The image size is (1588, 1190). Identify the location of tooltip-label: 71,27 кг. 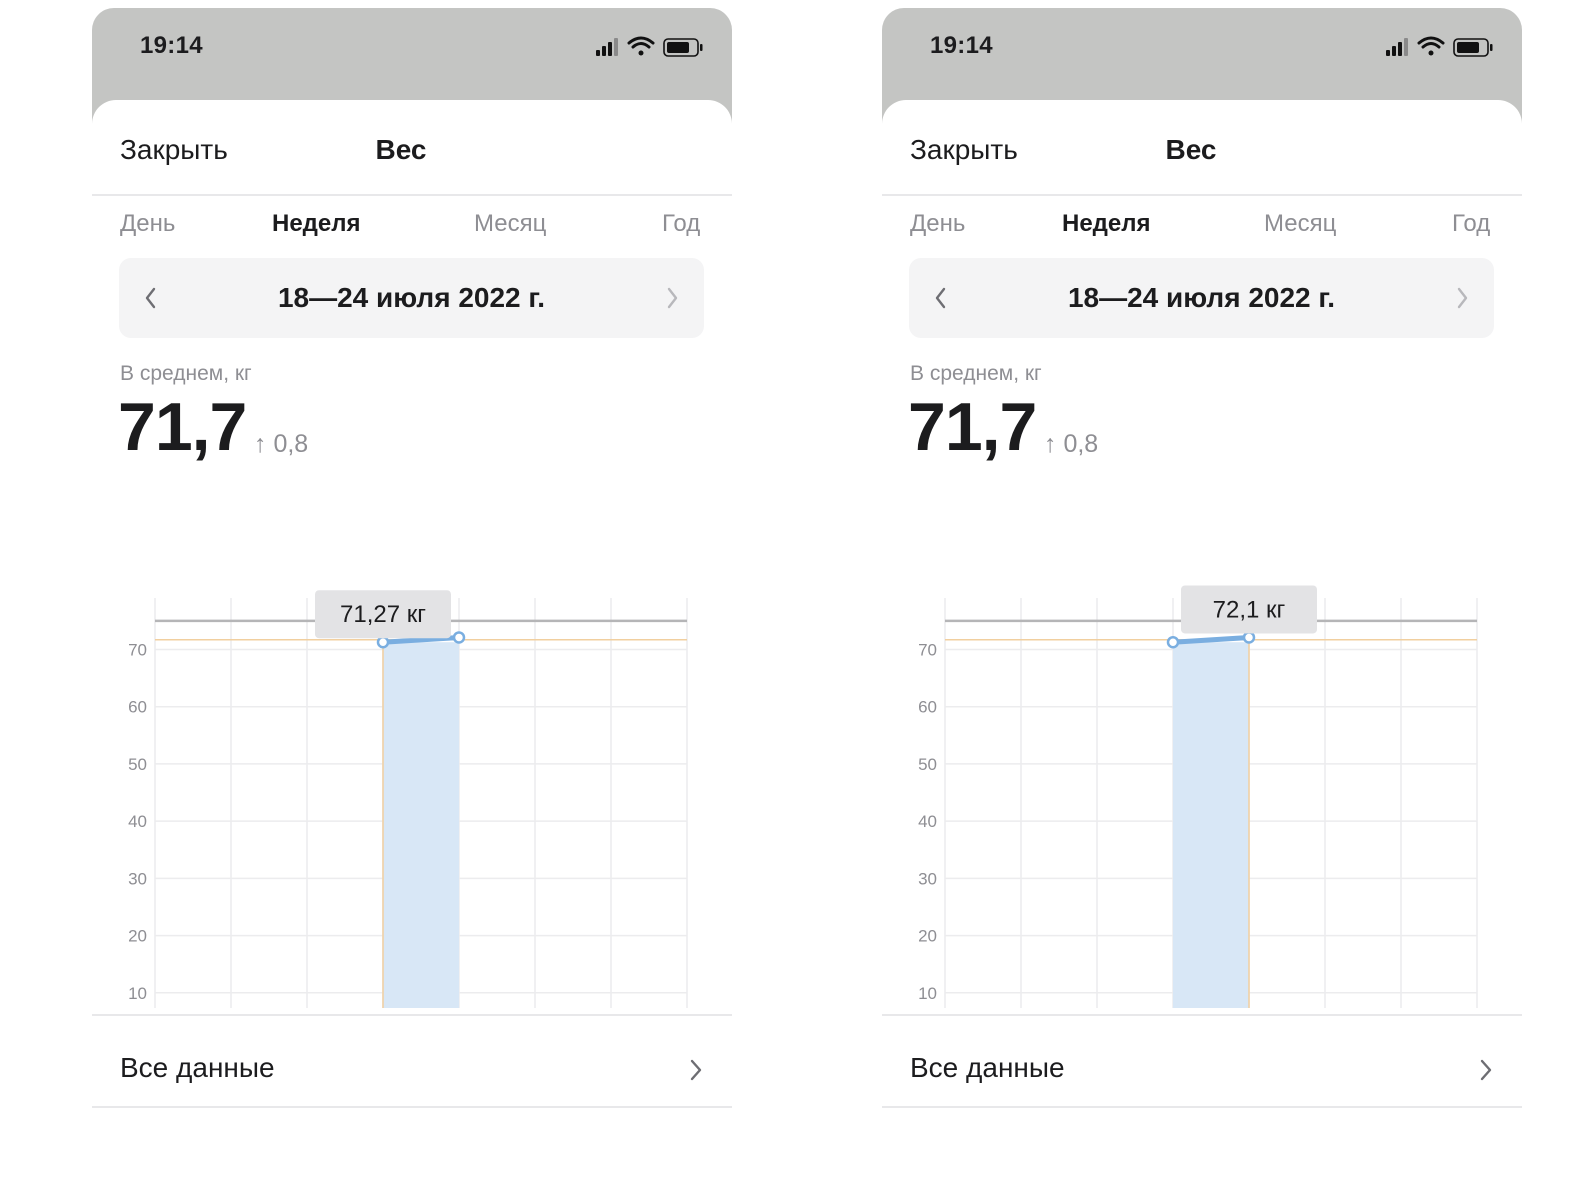
(383, 614).